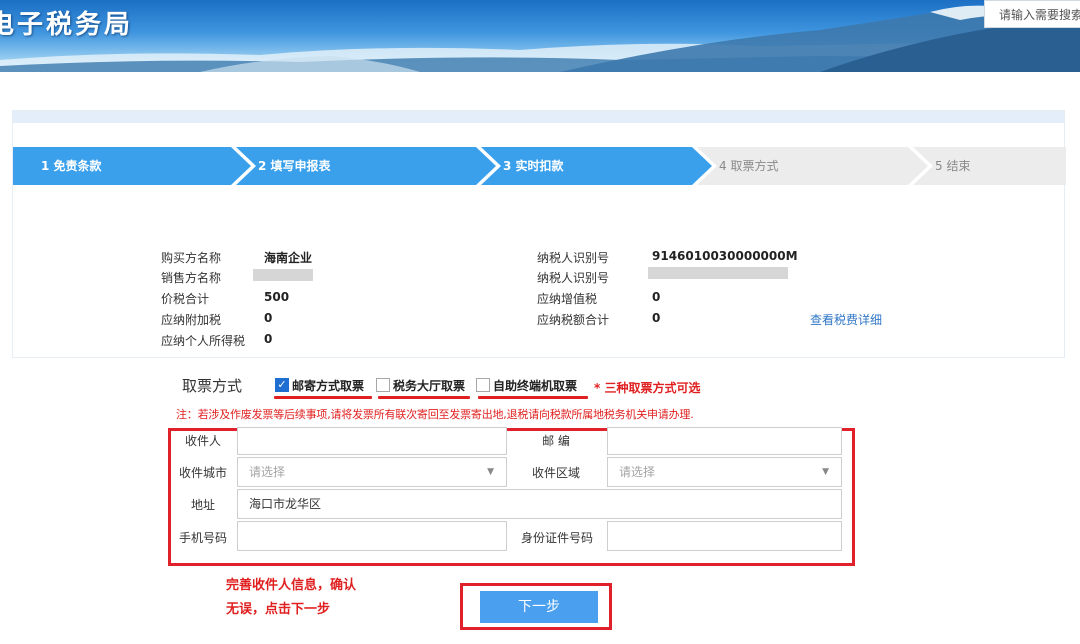 The image size is (1080, 644). Describe the element at coordinates (573, 258) in the screenshot. I see `buyer-taxid-label: 纳税人识别号` at that location.